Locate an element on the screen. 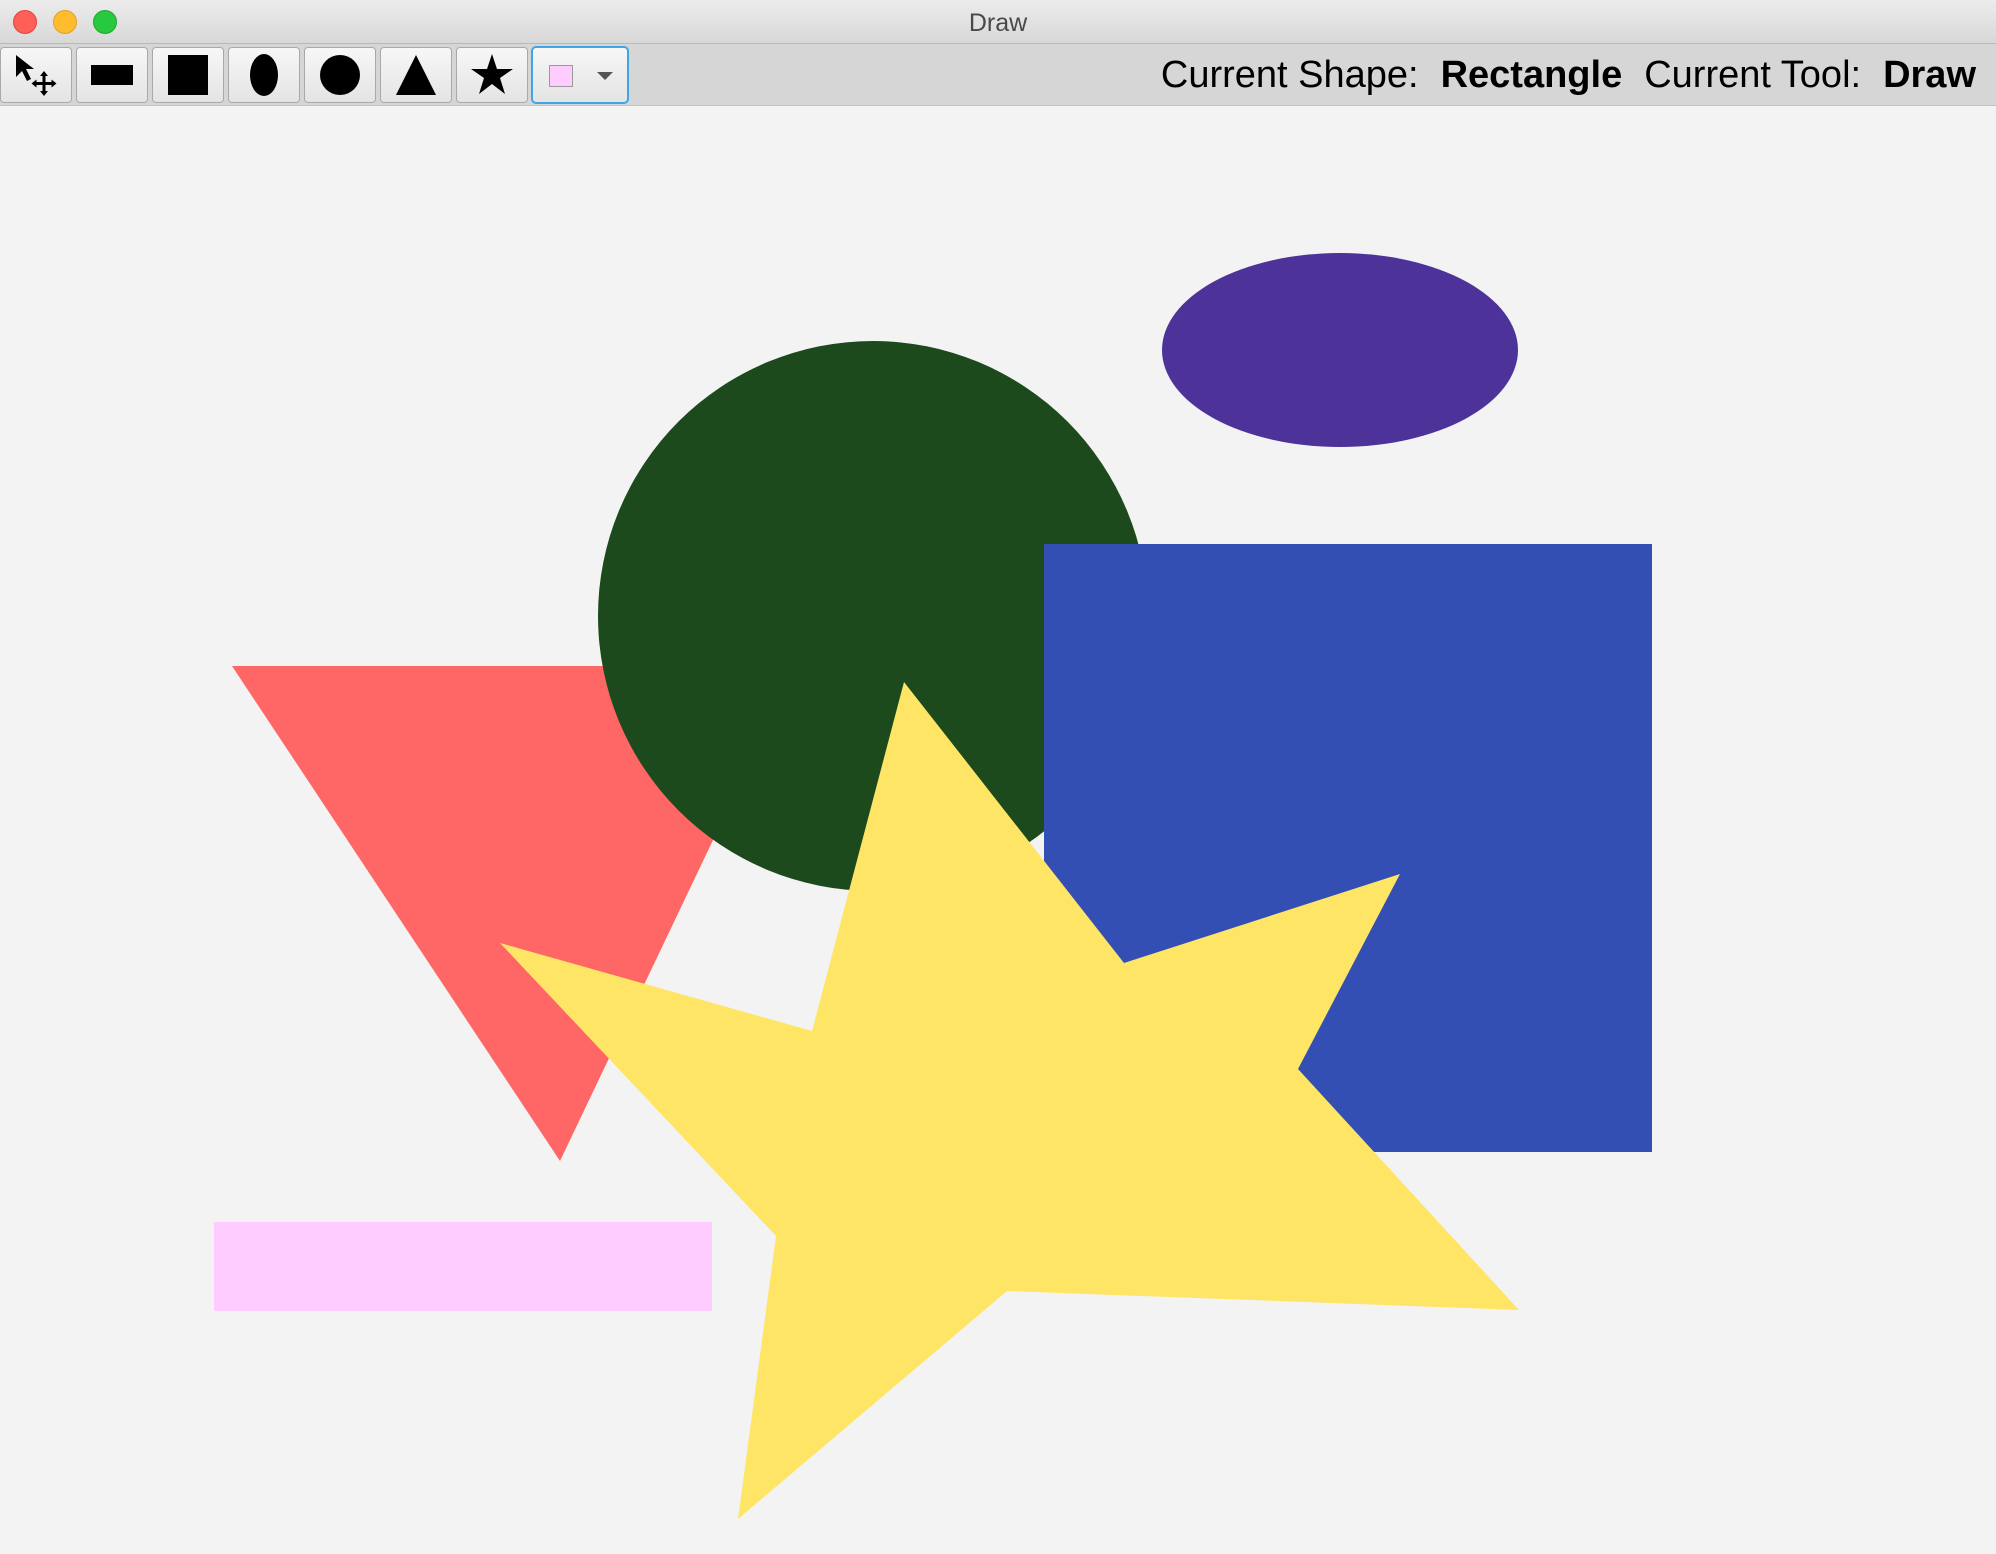 The width and height of the screenshot is (1996, 1554). tool-triangle-button is located at coordinates (416, 75).